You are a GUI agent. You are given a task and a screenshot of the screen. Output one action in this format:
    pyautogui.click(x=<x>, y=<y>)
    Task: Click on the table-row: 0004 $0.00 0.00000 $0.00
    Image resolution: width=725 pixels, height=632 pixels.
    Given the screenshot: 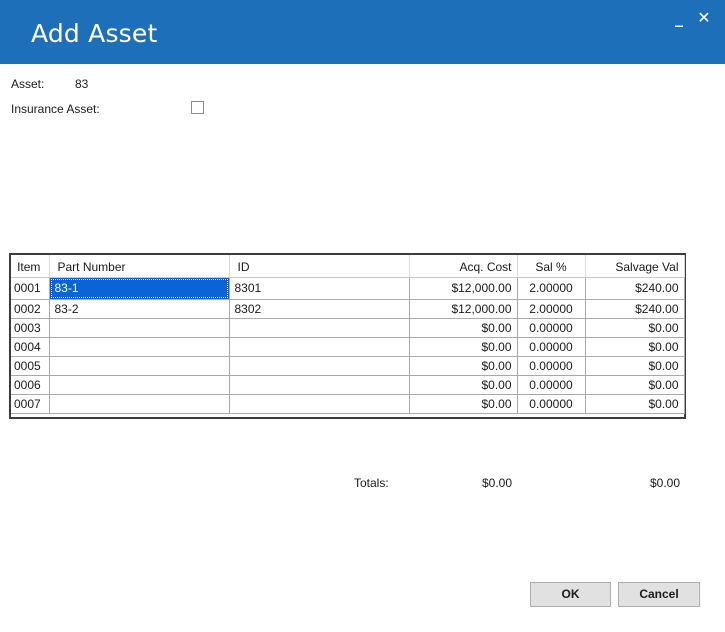 What is the action you would take?
    pyautogui.click(x=348, y=347)
    